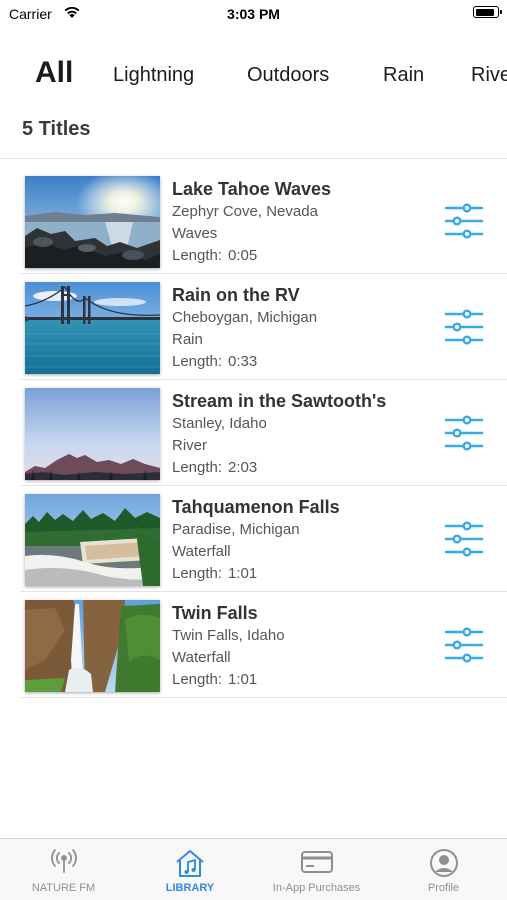  I want to click on tab-rain: Rain, so click(403, 75).